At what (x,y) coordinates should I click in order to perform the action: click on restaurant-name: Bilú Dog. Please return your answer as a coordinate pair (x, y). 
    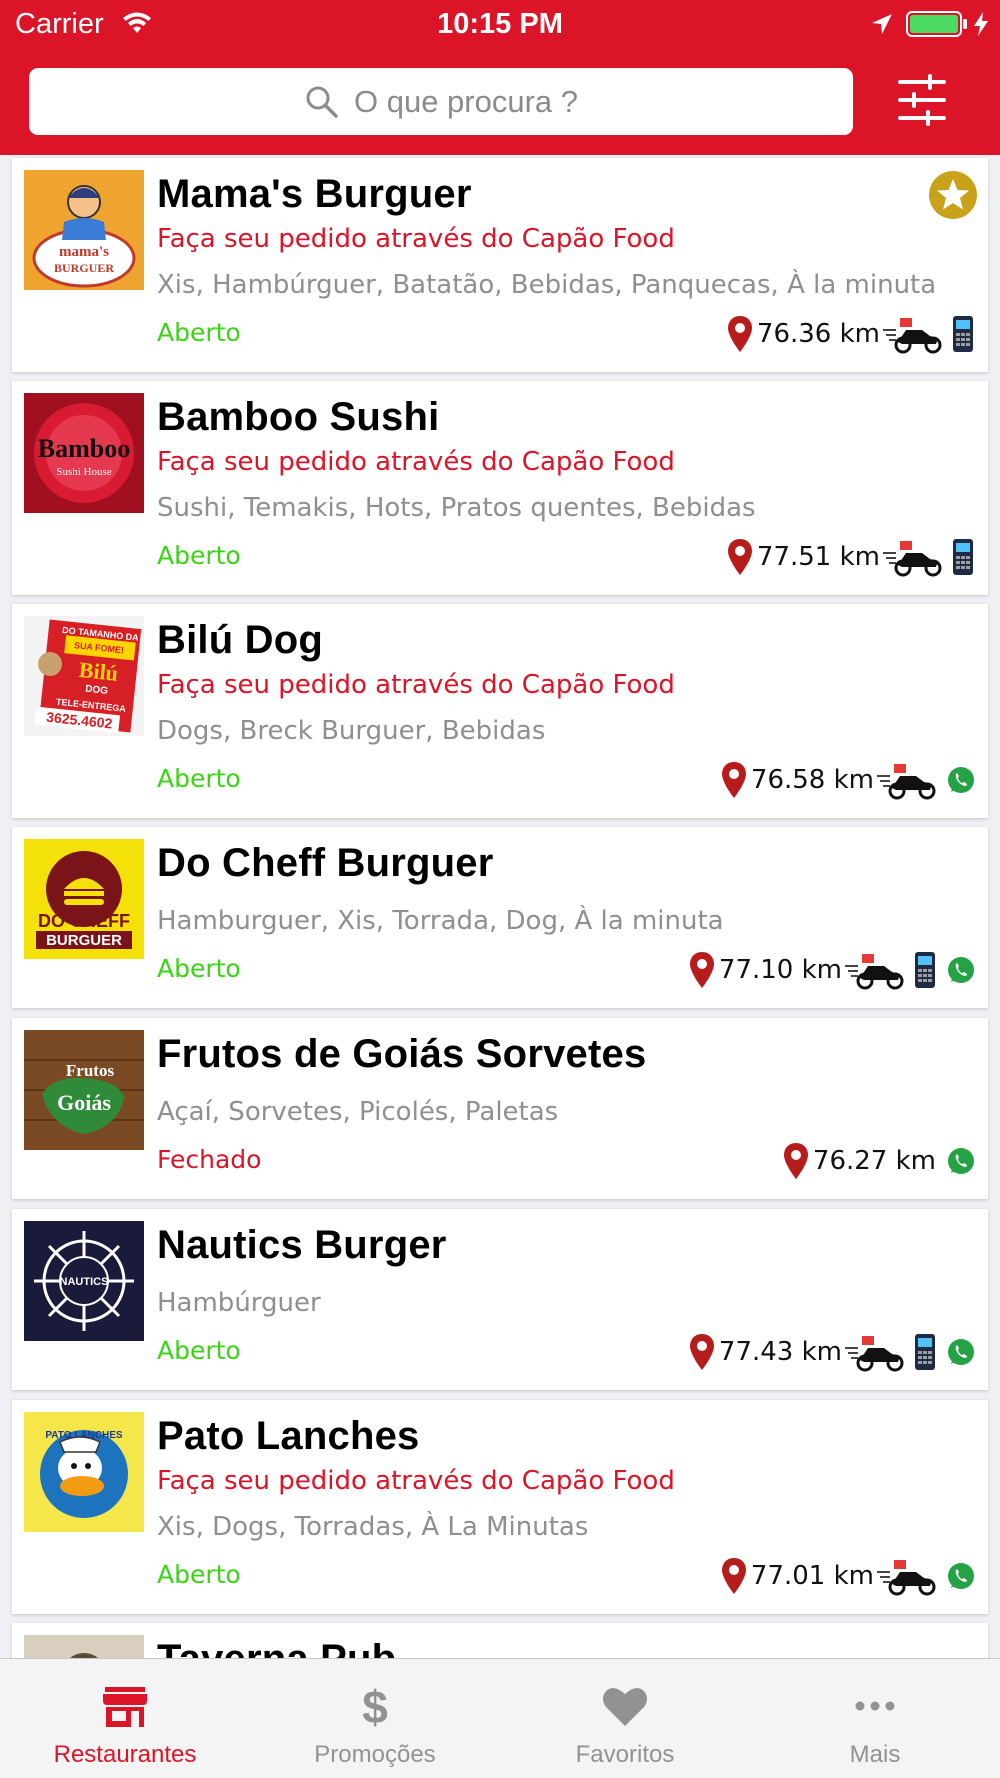
    Looking at the image, I should click on (240, 640).